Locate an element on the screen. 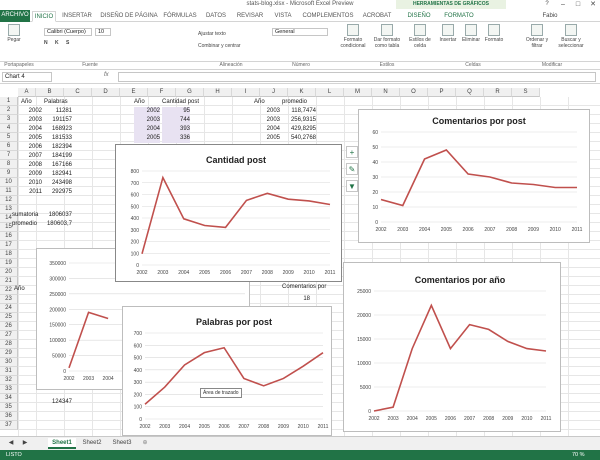  formula-input is located at coordinates (357, 77).